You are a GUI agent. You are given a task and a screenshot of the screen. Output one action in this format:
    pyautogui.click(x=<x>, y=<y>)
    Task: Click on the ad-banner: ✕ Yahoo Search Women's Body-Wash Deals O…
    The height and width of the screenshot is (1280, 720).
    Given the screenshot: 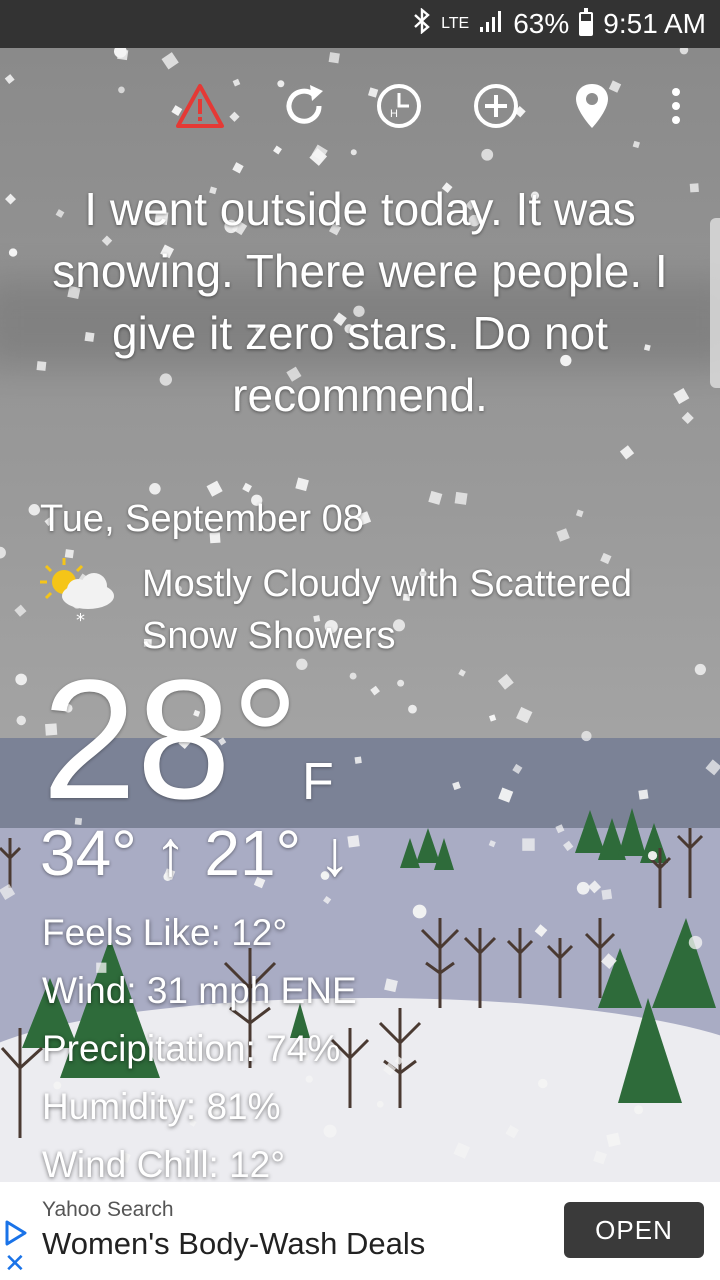 What is the action you would take?
    pyautogui.click(x=360, y=1231)
    